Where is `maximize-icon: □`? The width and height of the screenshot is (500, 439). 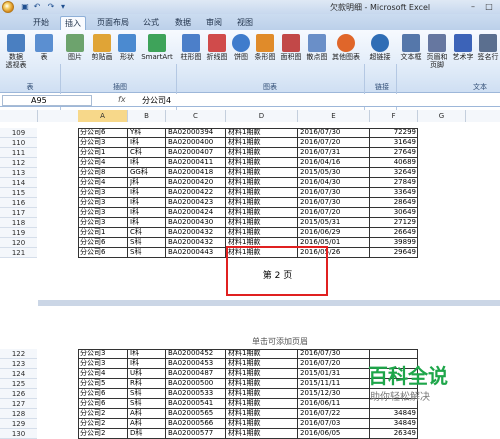 maximize-icon: □ is located at coordinates (489, 6).